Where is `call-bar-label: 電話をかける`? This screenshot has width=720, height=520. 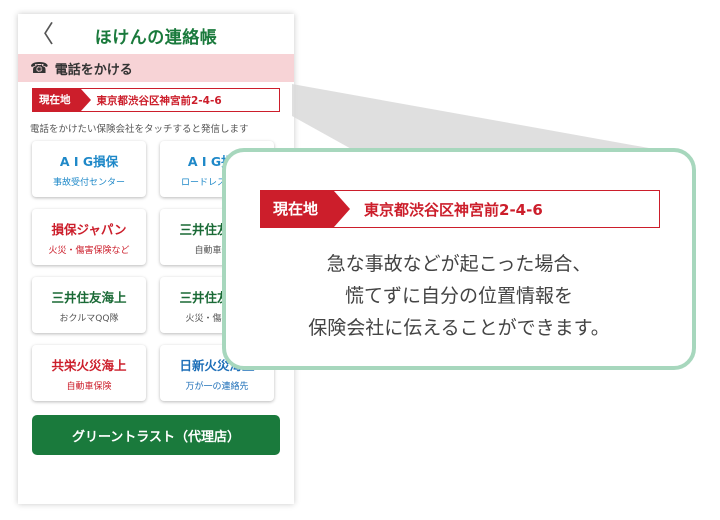 call-bar-label: 電話をかける is located at coordinates (93, 70).